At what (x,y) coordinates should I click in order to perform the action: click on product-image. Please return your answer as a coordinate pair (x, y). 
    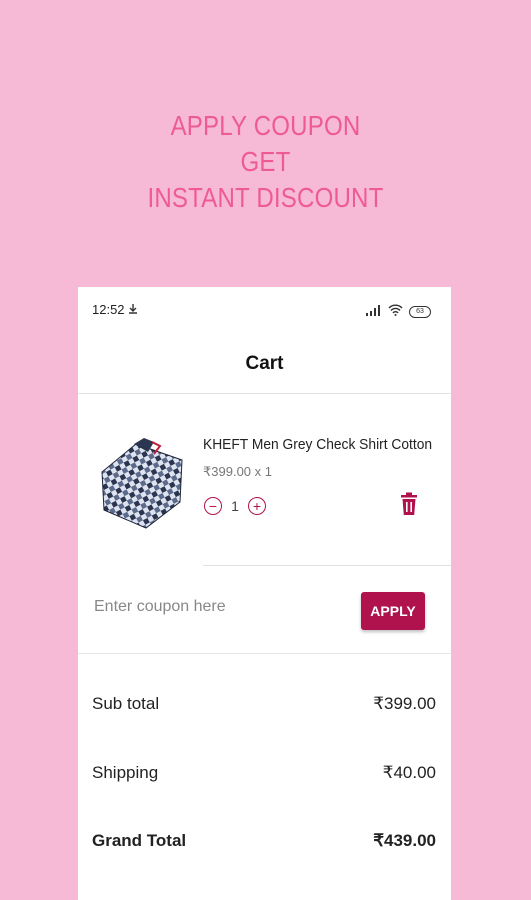
    Looking at the image, I should click on (141, 482).